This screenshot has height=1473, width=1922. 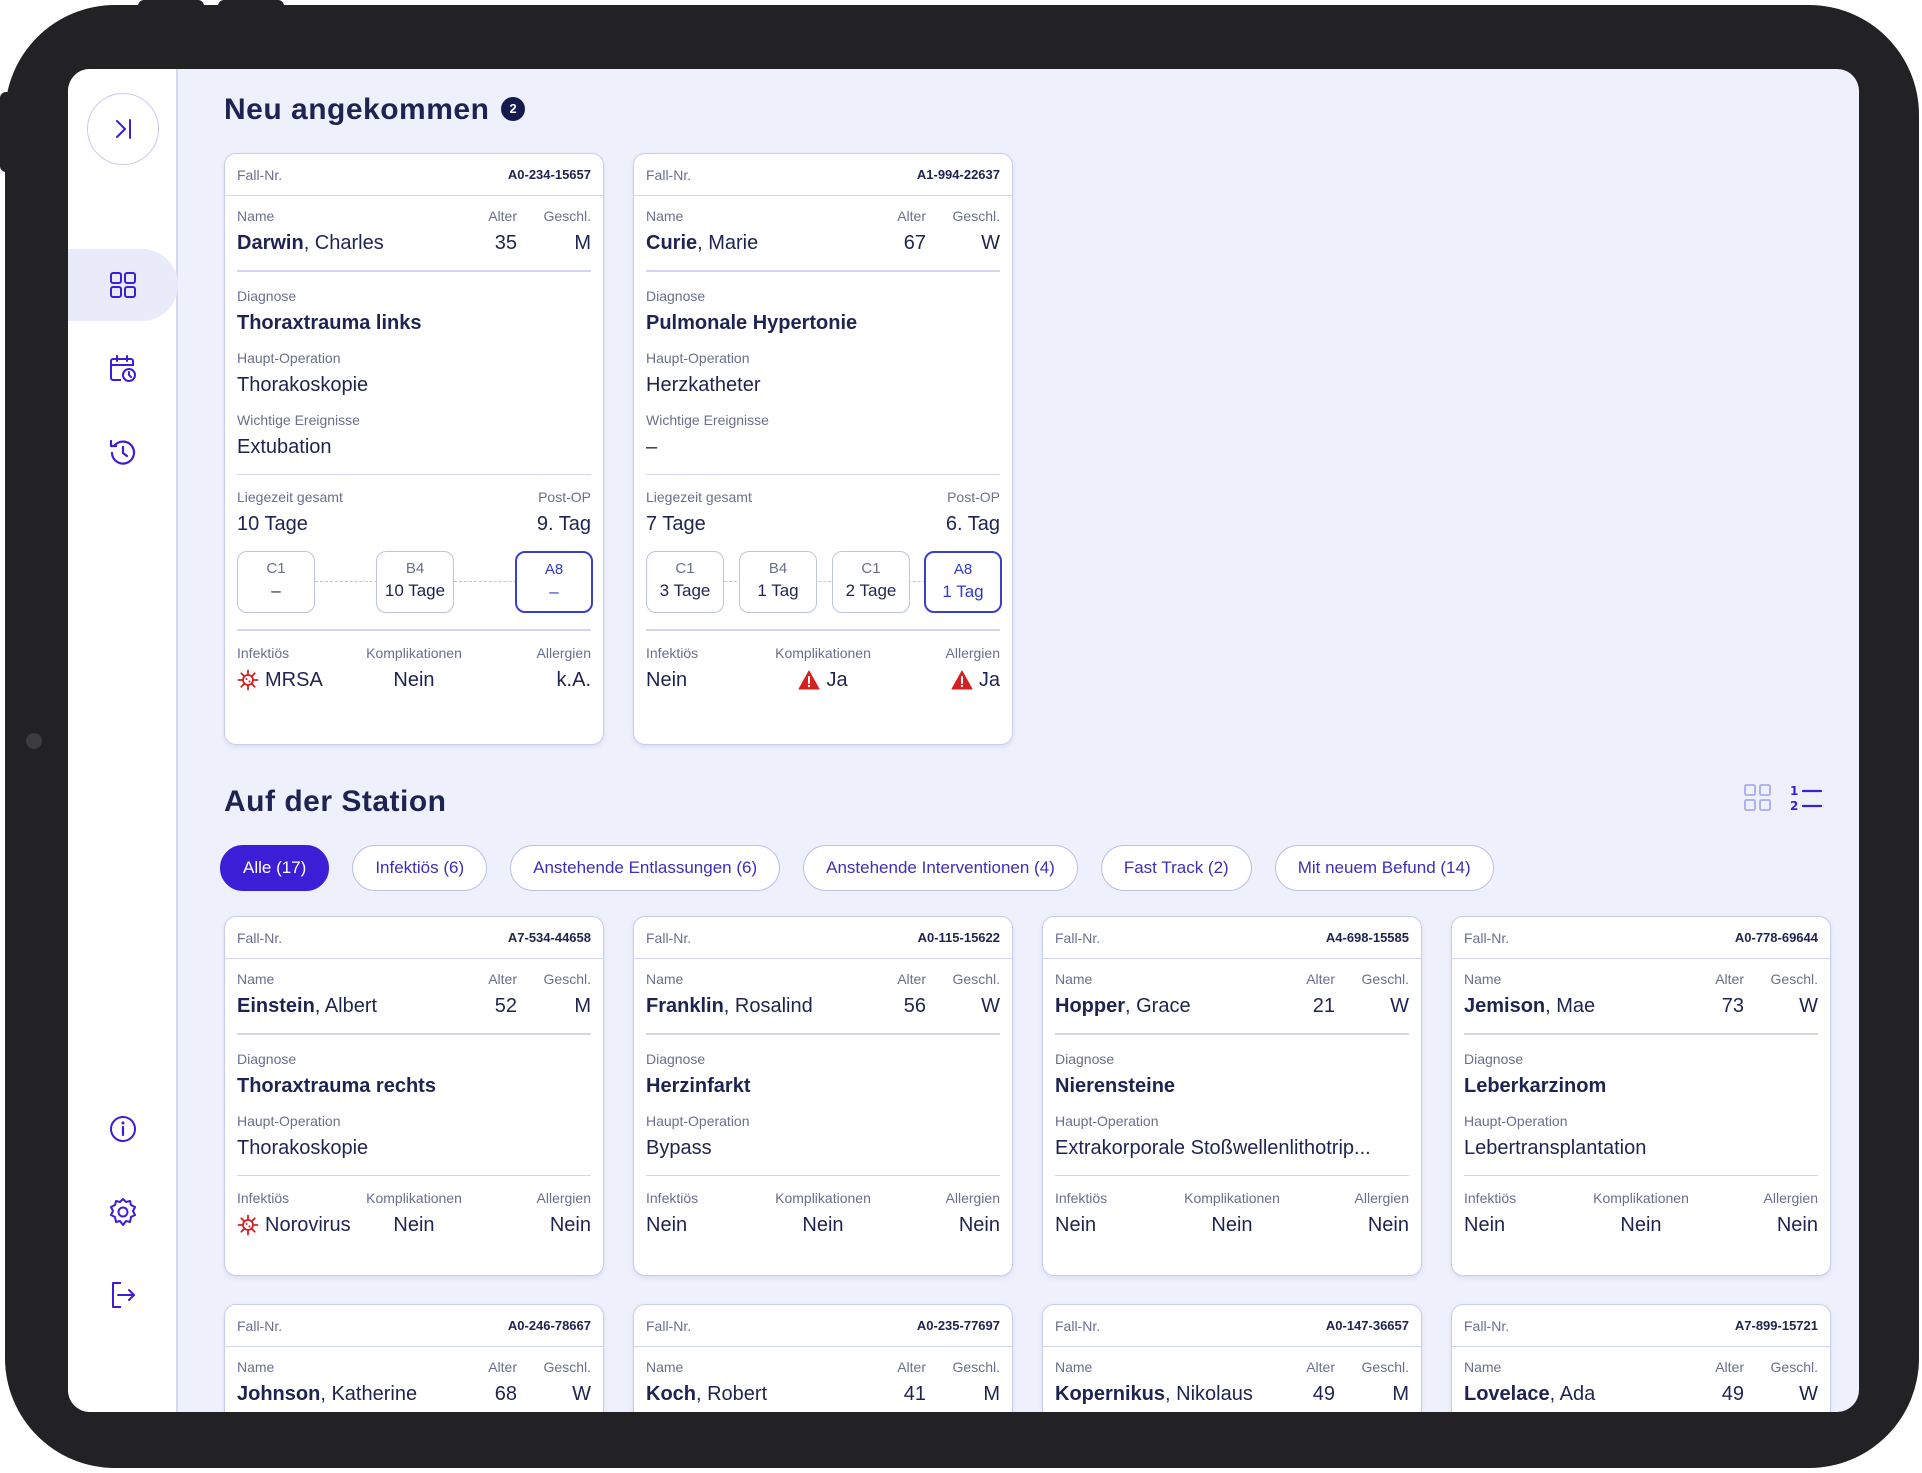 What do you see at coordinates (123, 285) in the screenshot?
I see `sidebar-item-dashboard` at bounding box center [123, 285].